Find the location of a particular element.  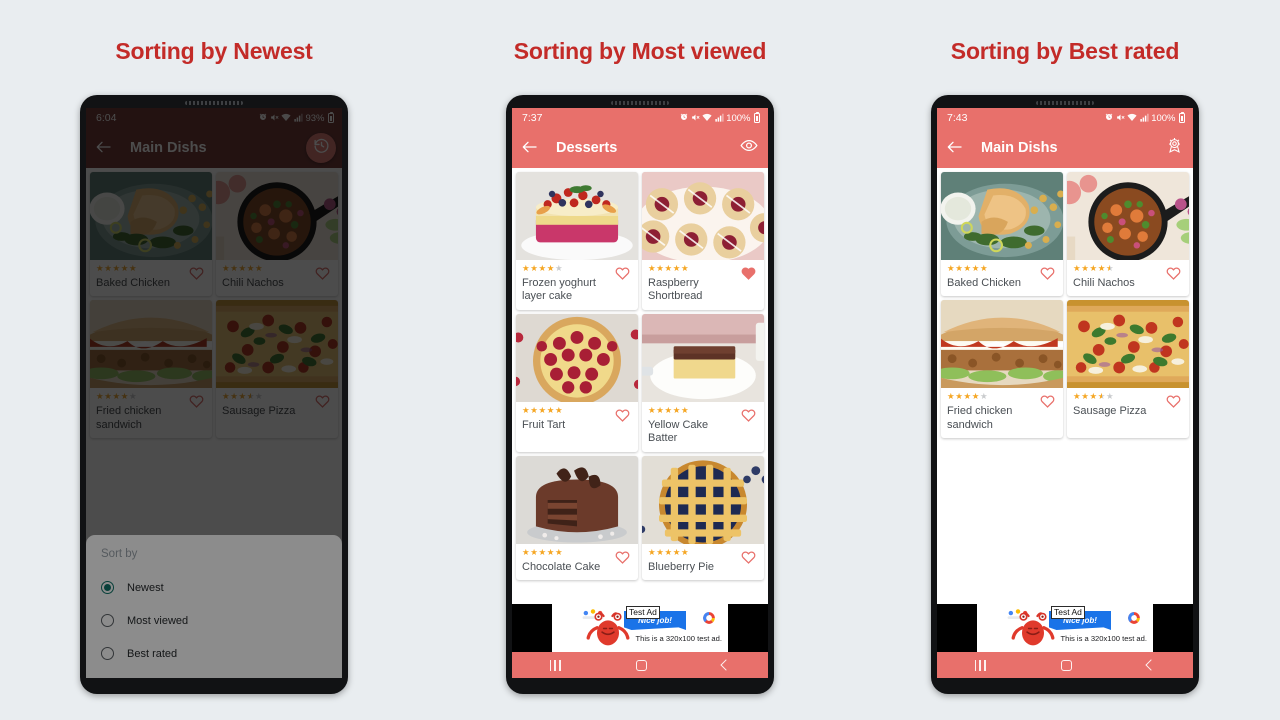

recipe-card-text: ★★★★★ Chili Nachos is located at coordinates (1116, 276).